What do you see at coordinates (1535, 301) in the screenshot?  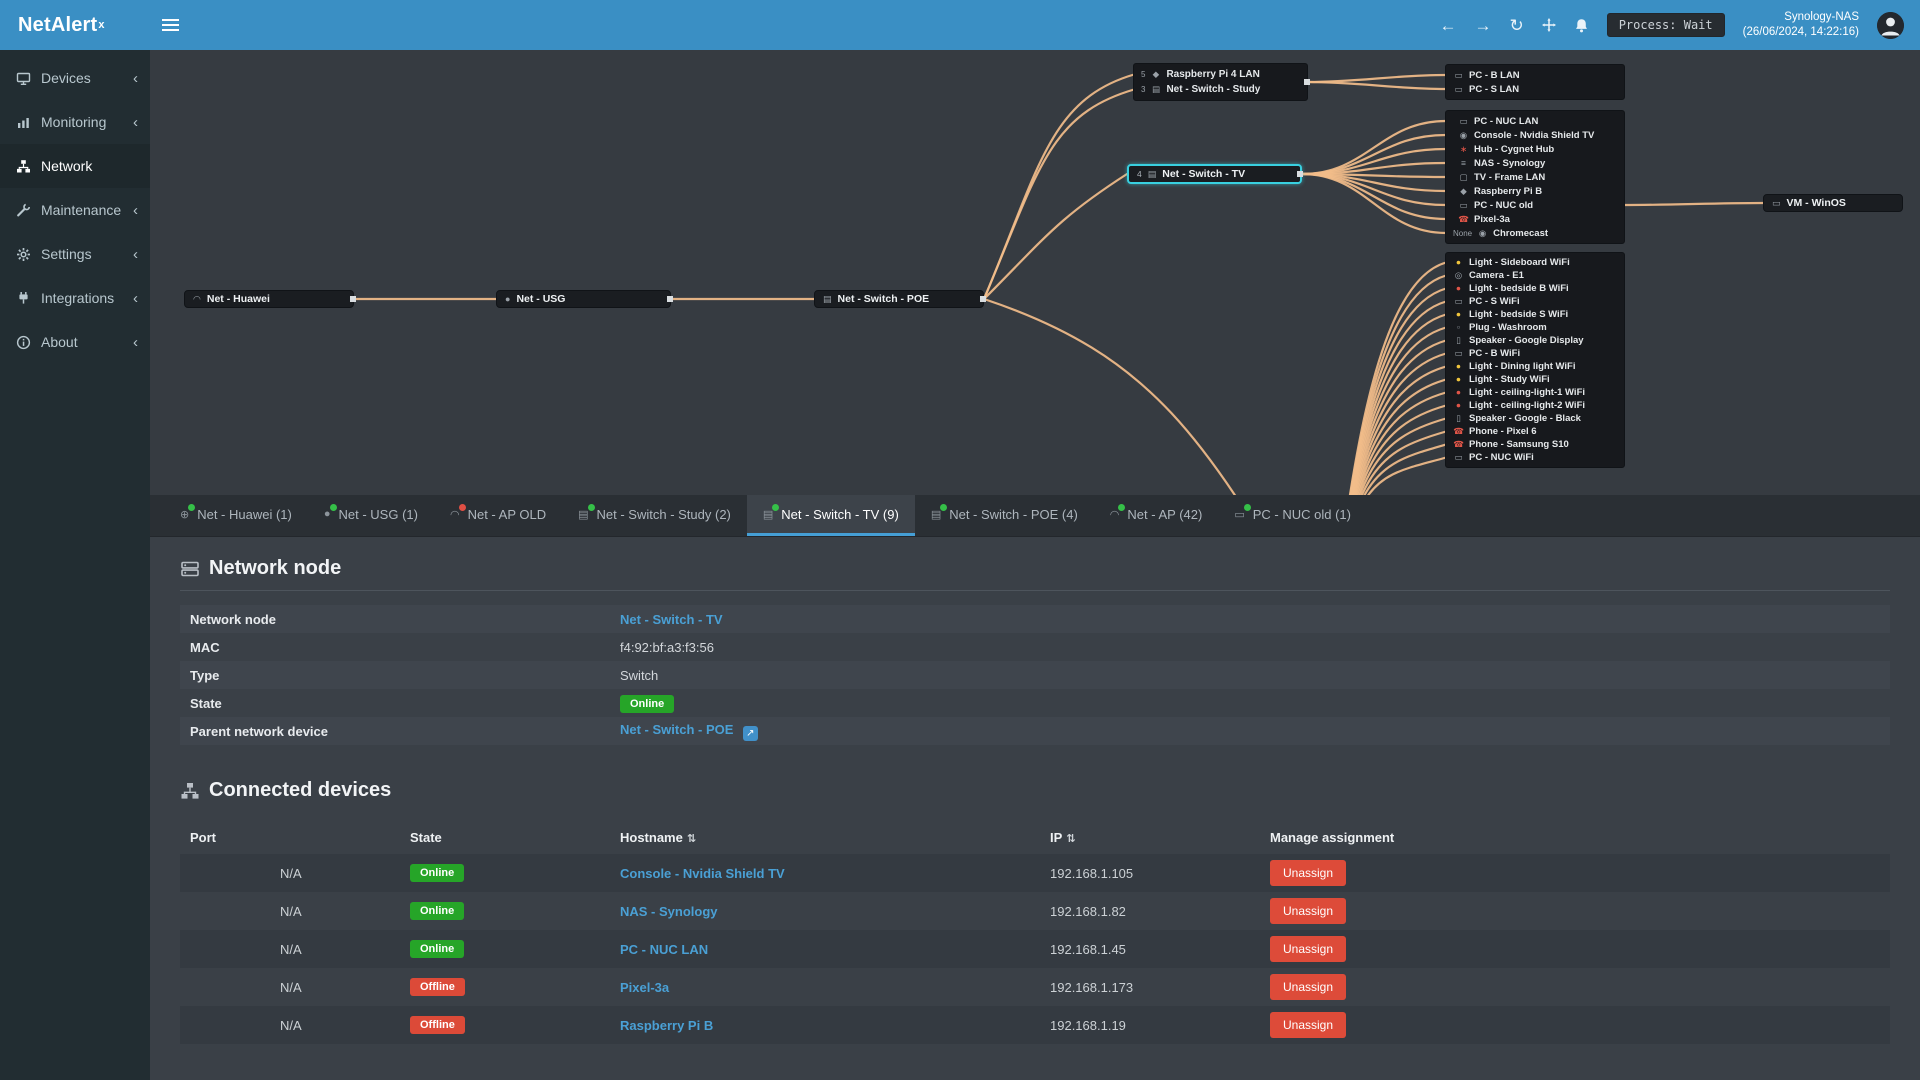 I see `device-row: PC - S WiFi` at bounding box center [1535, 301].